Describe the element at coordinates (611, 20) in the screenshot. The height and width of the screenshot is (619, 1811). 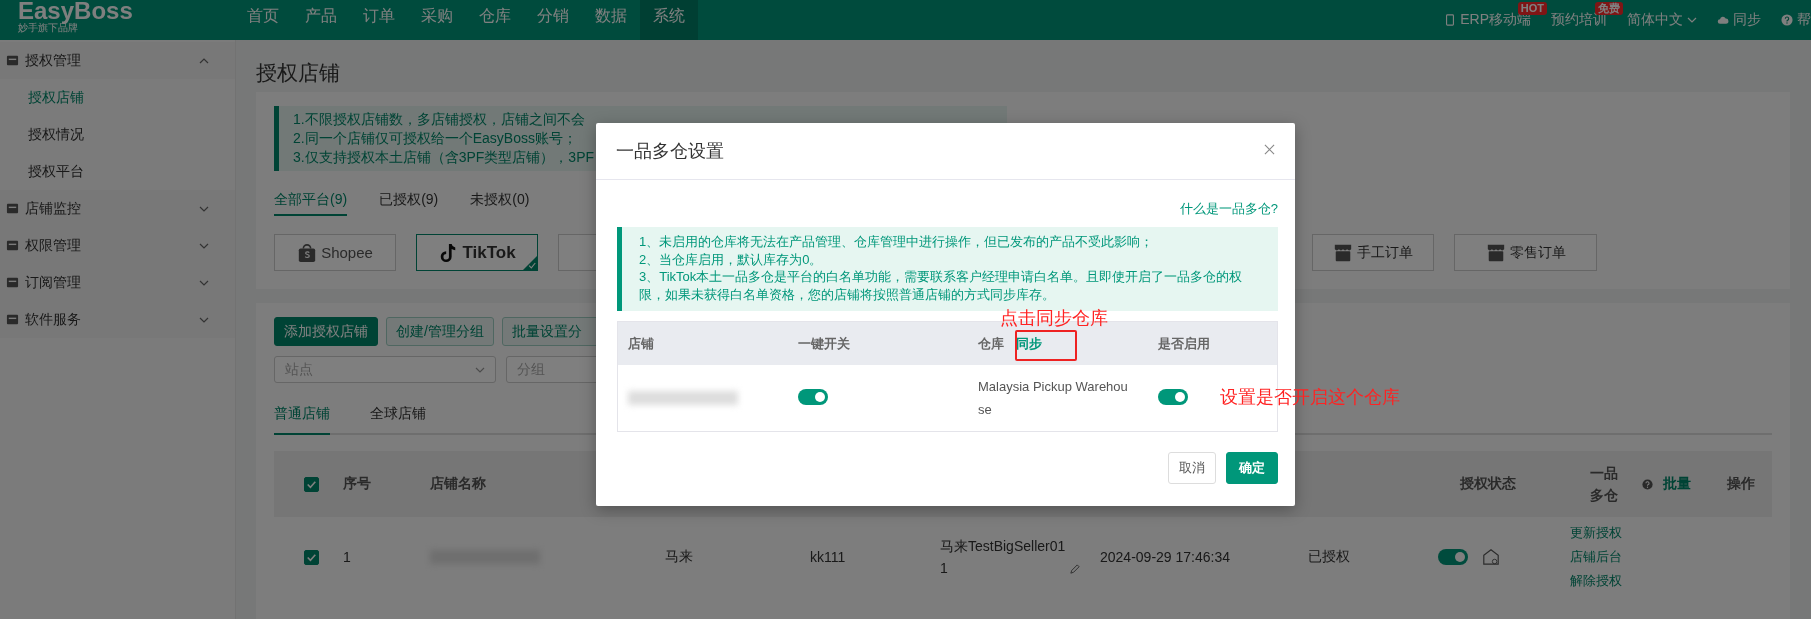
I see `nav-item: 数据` at that location.